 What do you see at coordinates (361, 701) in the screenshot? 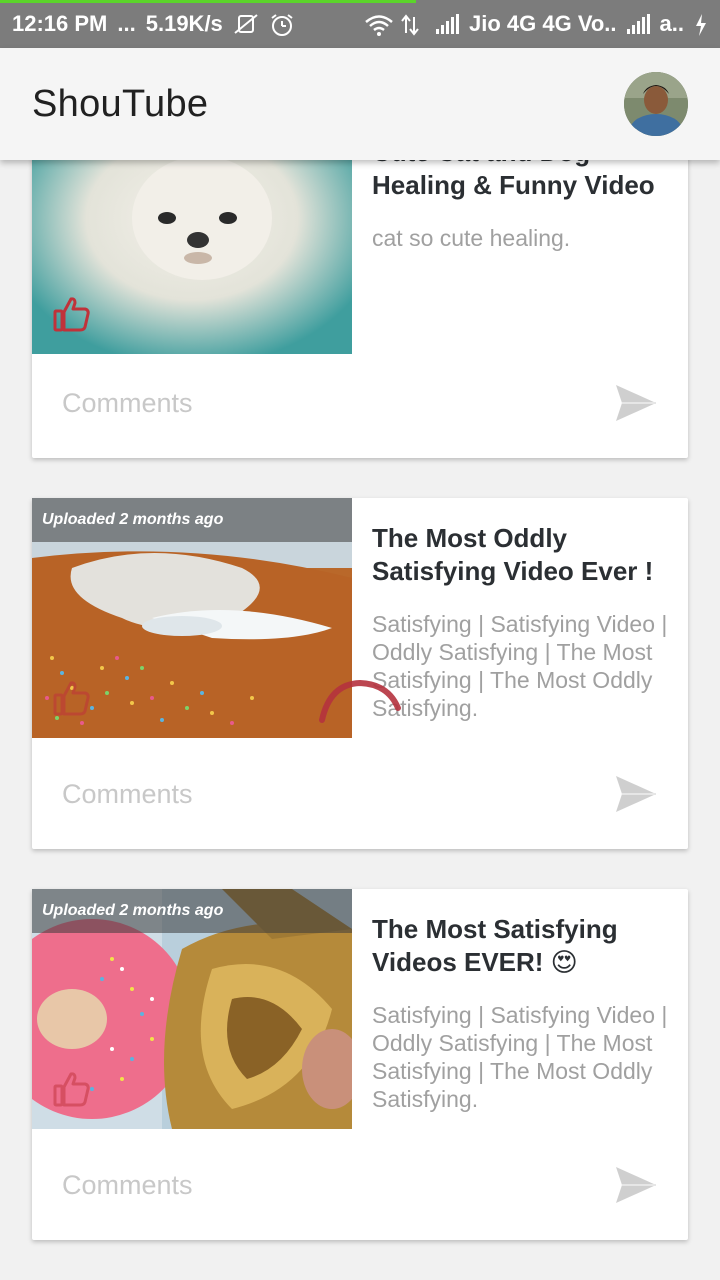
I see `loading-spinner-icon` at bounding box center [361, 701].